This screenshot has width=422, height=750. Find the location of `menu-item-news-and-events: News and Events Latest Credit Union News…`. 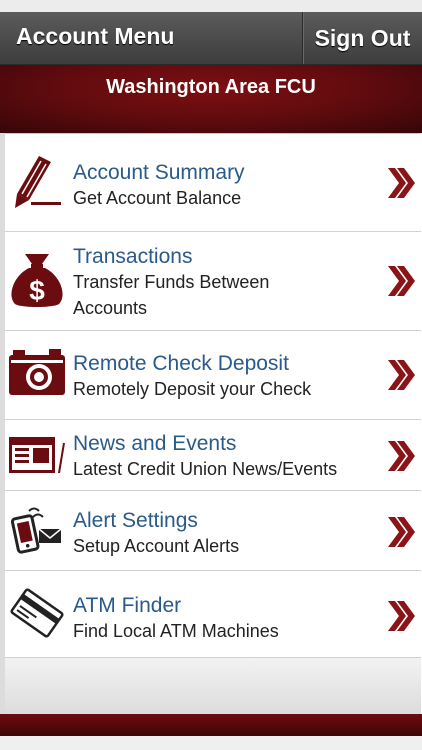

menu-item-news-and-events: News and Events Latest Credit Union News… is located at coordinates (213, 455).